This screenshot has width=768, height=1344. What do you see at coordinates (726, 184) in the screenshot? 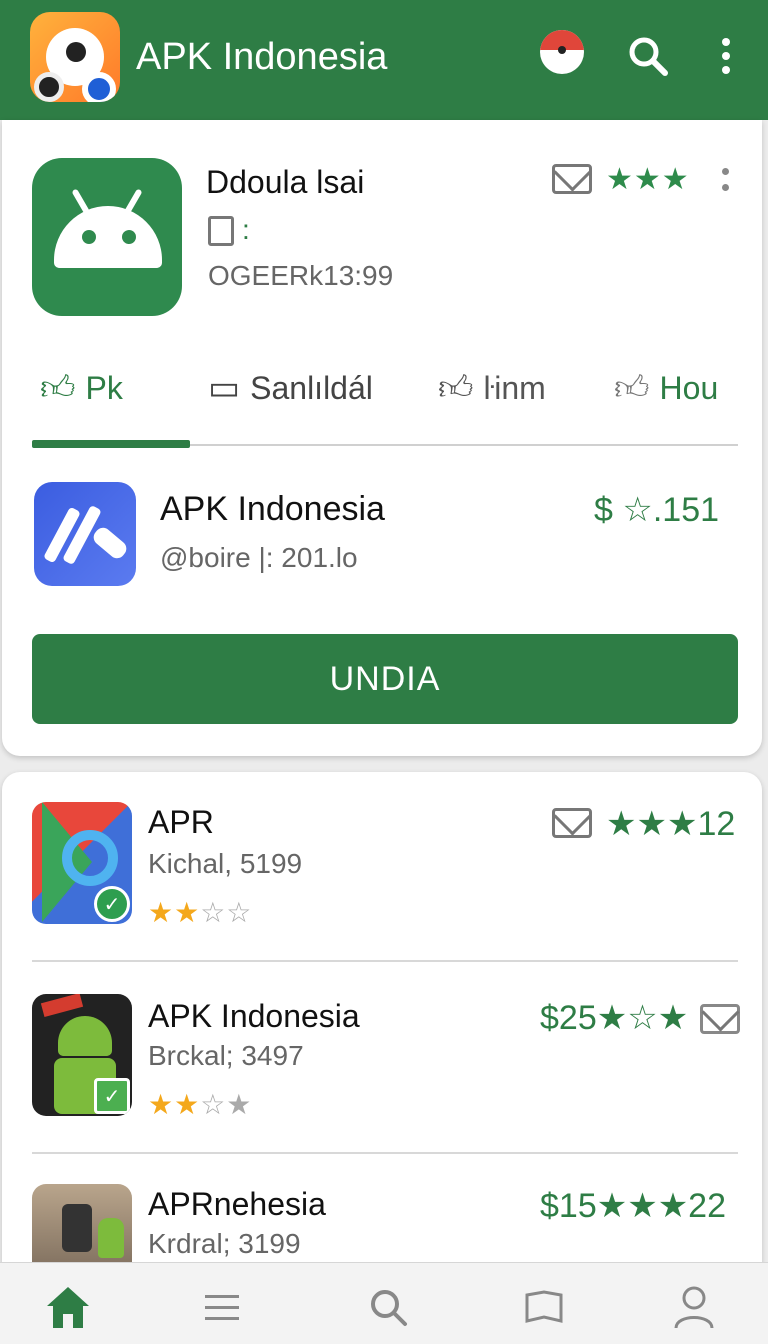
I see `featured-more-icon` at bounding box center [726, 184].